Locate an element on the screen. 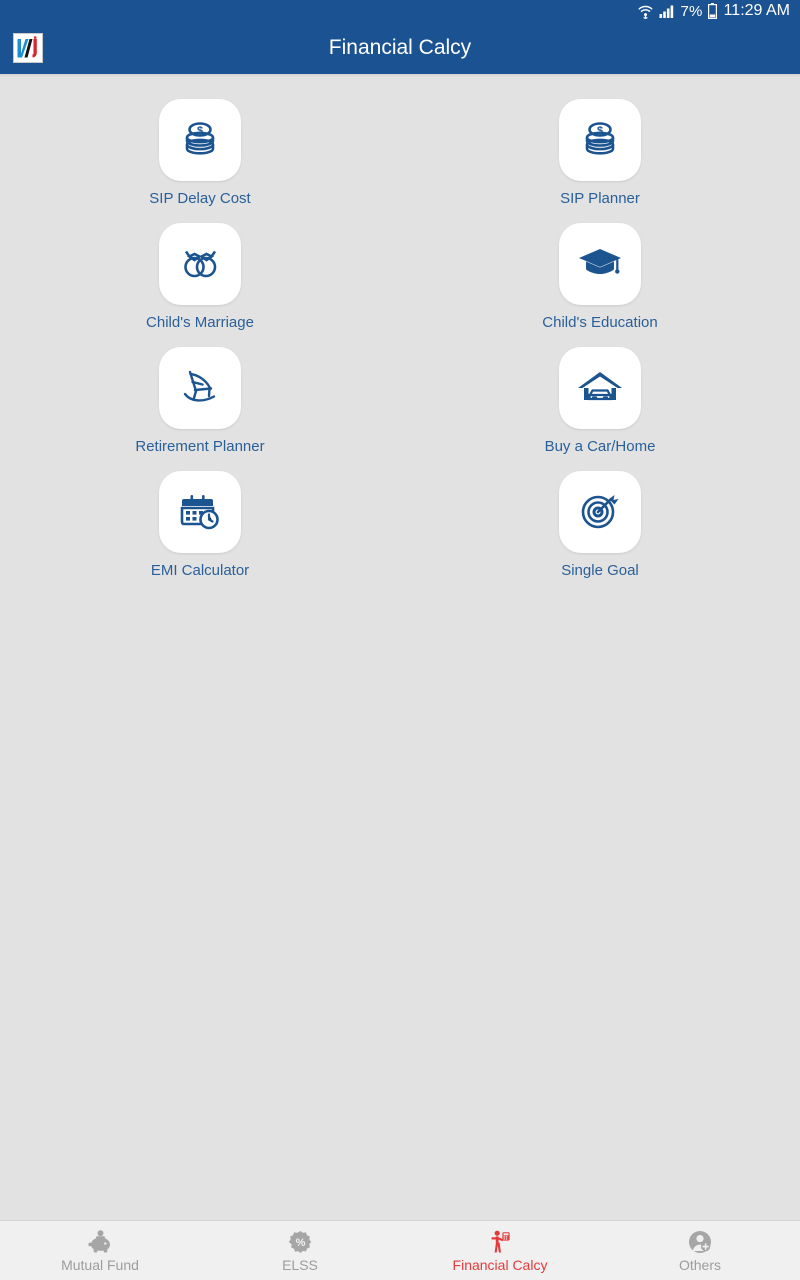  tile-label: SIP Planner is located at coordinates (600, 198).